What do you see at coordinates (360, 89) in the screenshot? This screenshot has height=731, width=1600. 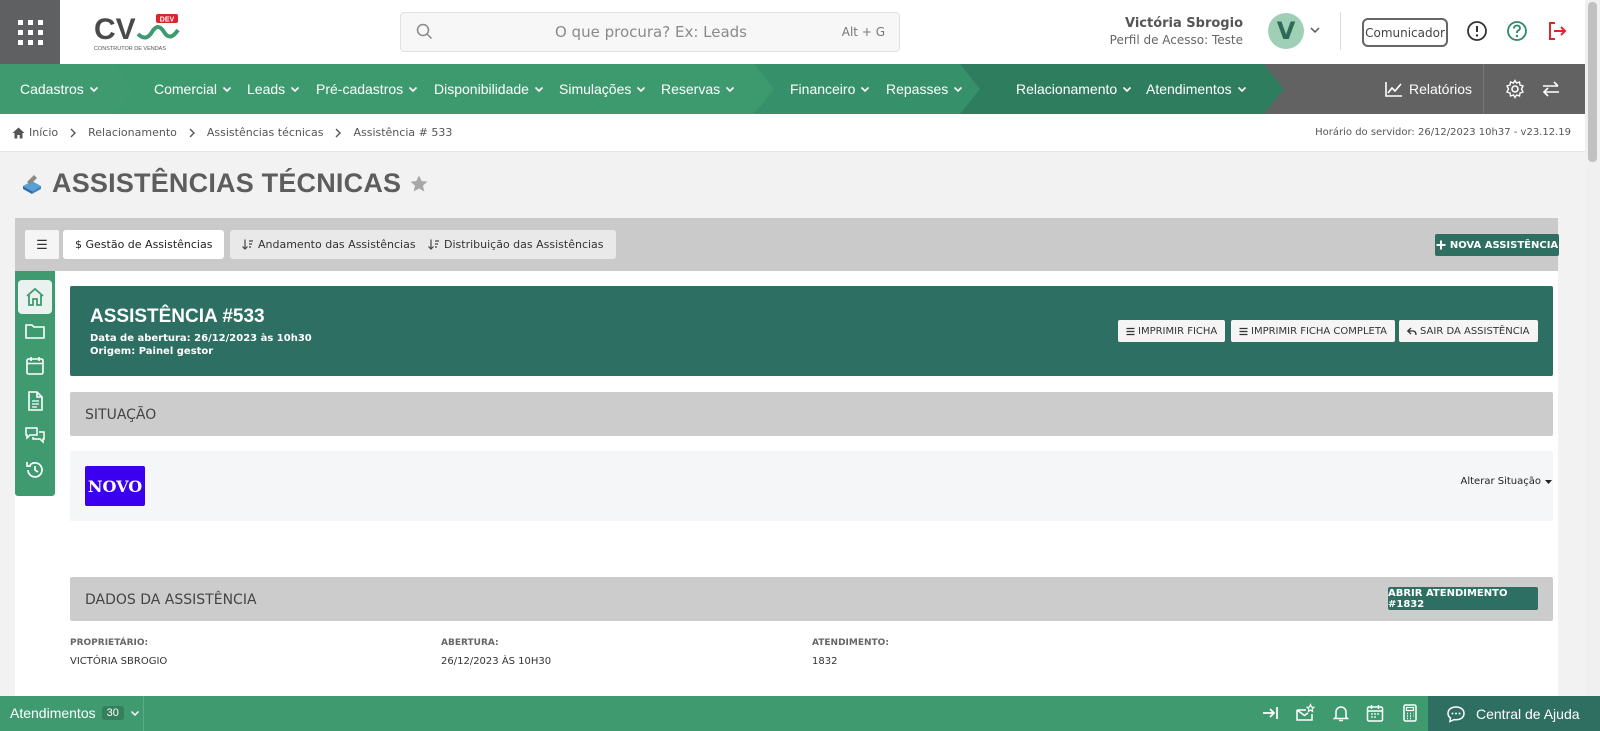 I see `nav-item-label: Pré-cadastros` at bounding box center [360, 89].